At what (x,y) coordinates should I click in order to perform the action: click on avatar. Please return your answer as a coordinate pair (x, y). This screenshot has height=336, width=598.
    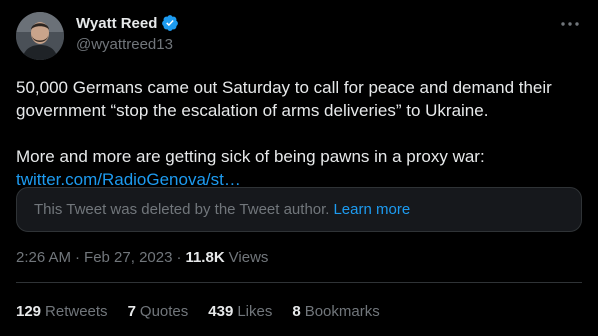
    Looking at the image, I should click on (40, 36).